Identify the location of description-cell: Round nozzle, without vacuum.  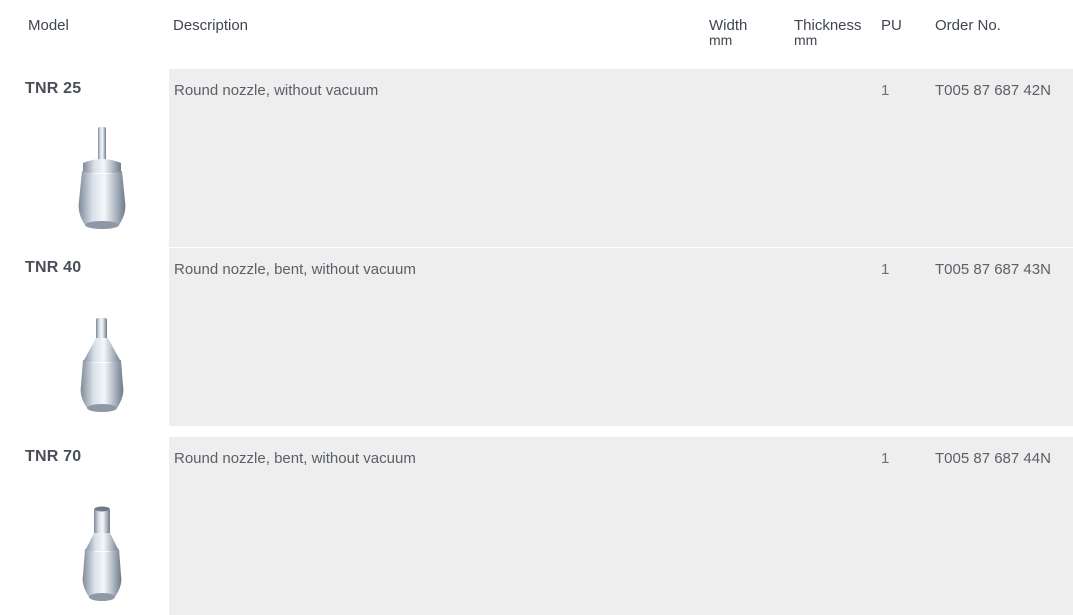
(276, 90).